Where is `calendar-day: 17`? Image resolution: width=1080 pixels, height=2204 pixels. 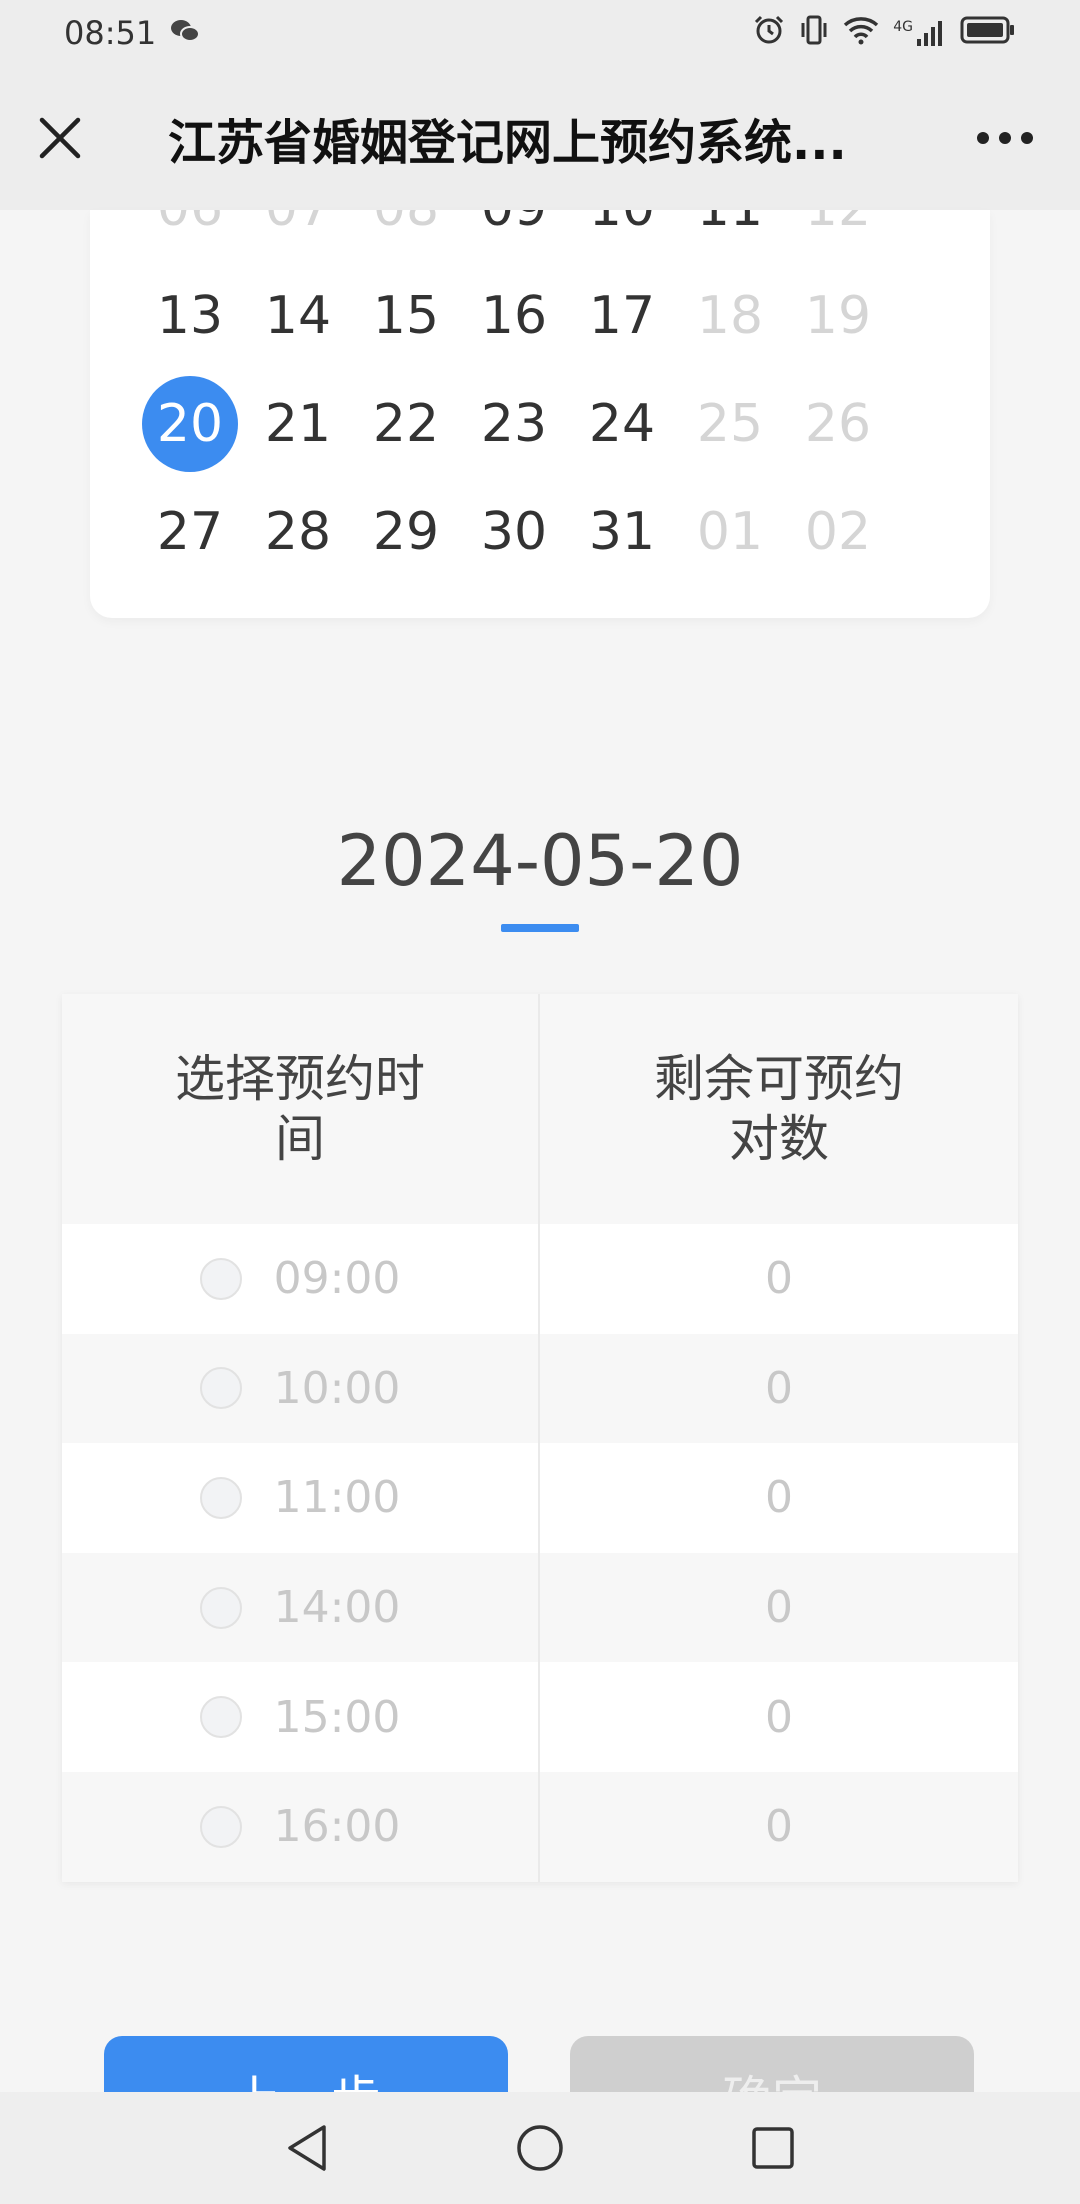
calendar-day: 17 is located at coordinates (622, 316).